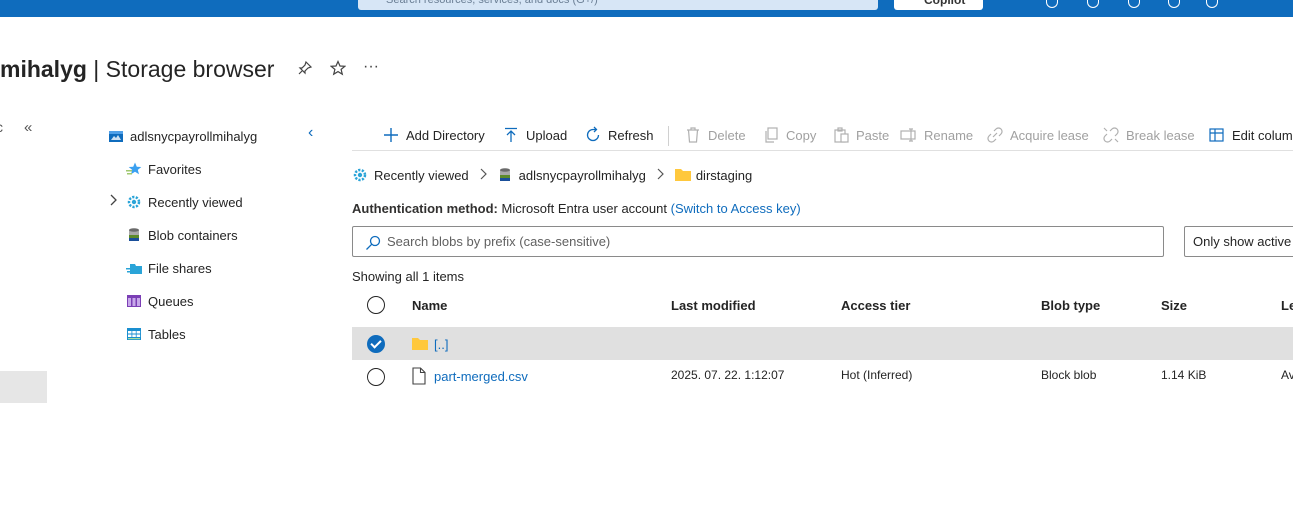  Describe the element at coordinates (171, 301) in the screenshot. I see `tree-item-label: Queues` at that location.